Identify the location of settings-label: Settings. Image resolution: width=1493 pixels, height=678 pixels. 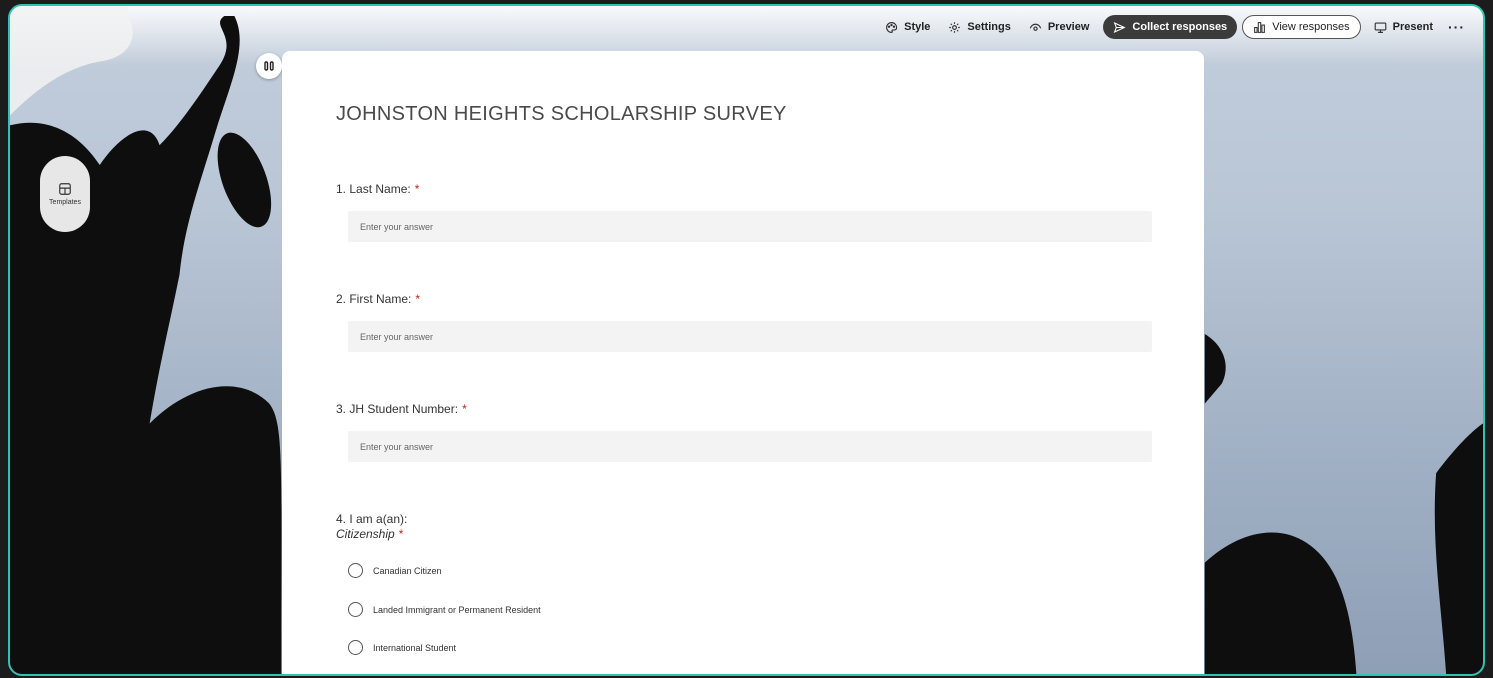
(989, 27).